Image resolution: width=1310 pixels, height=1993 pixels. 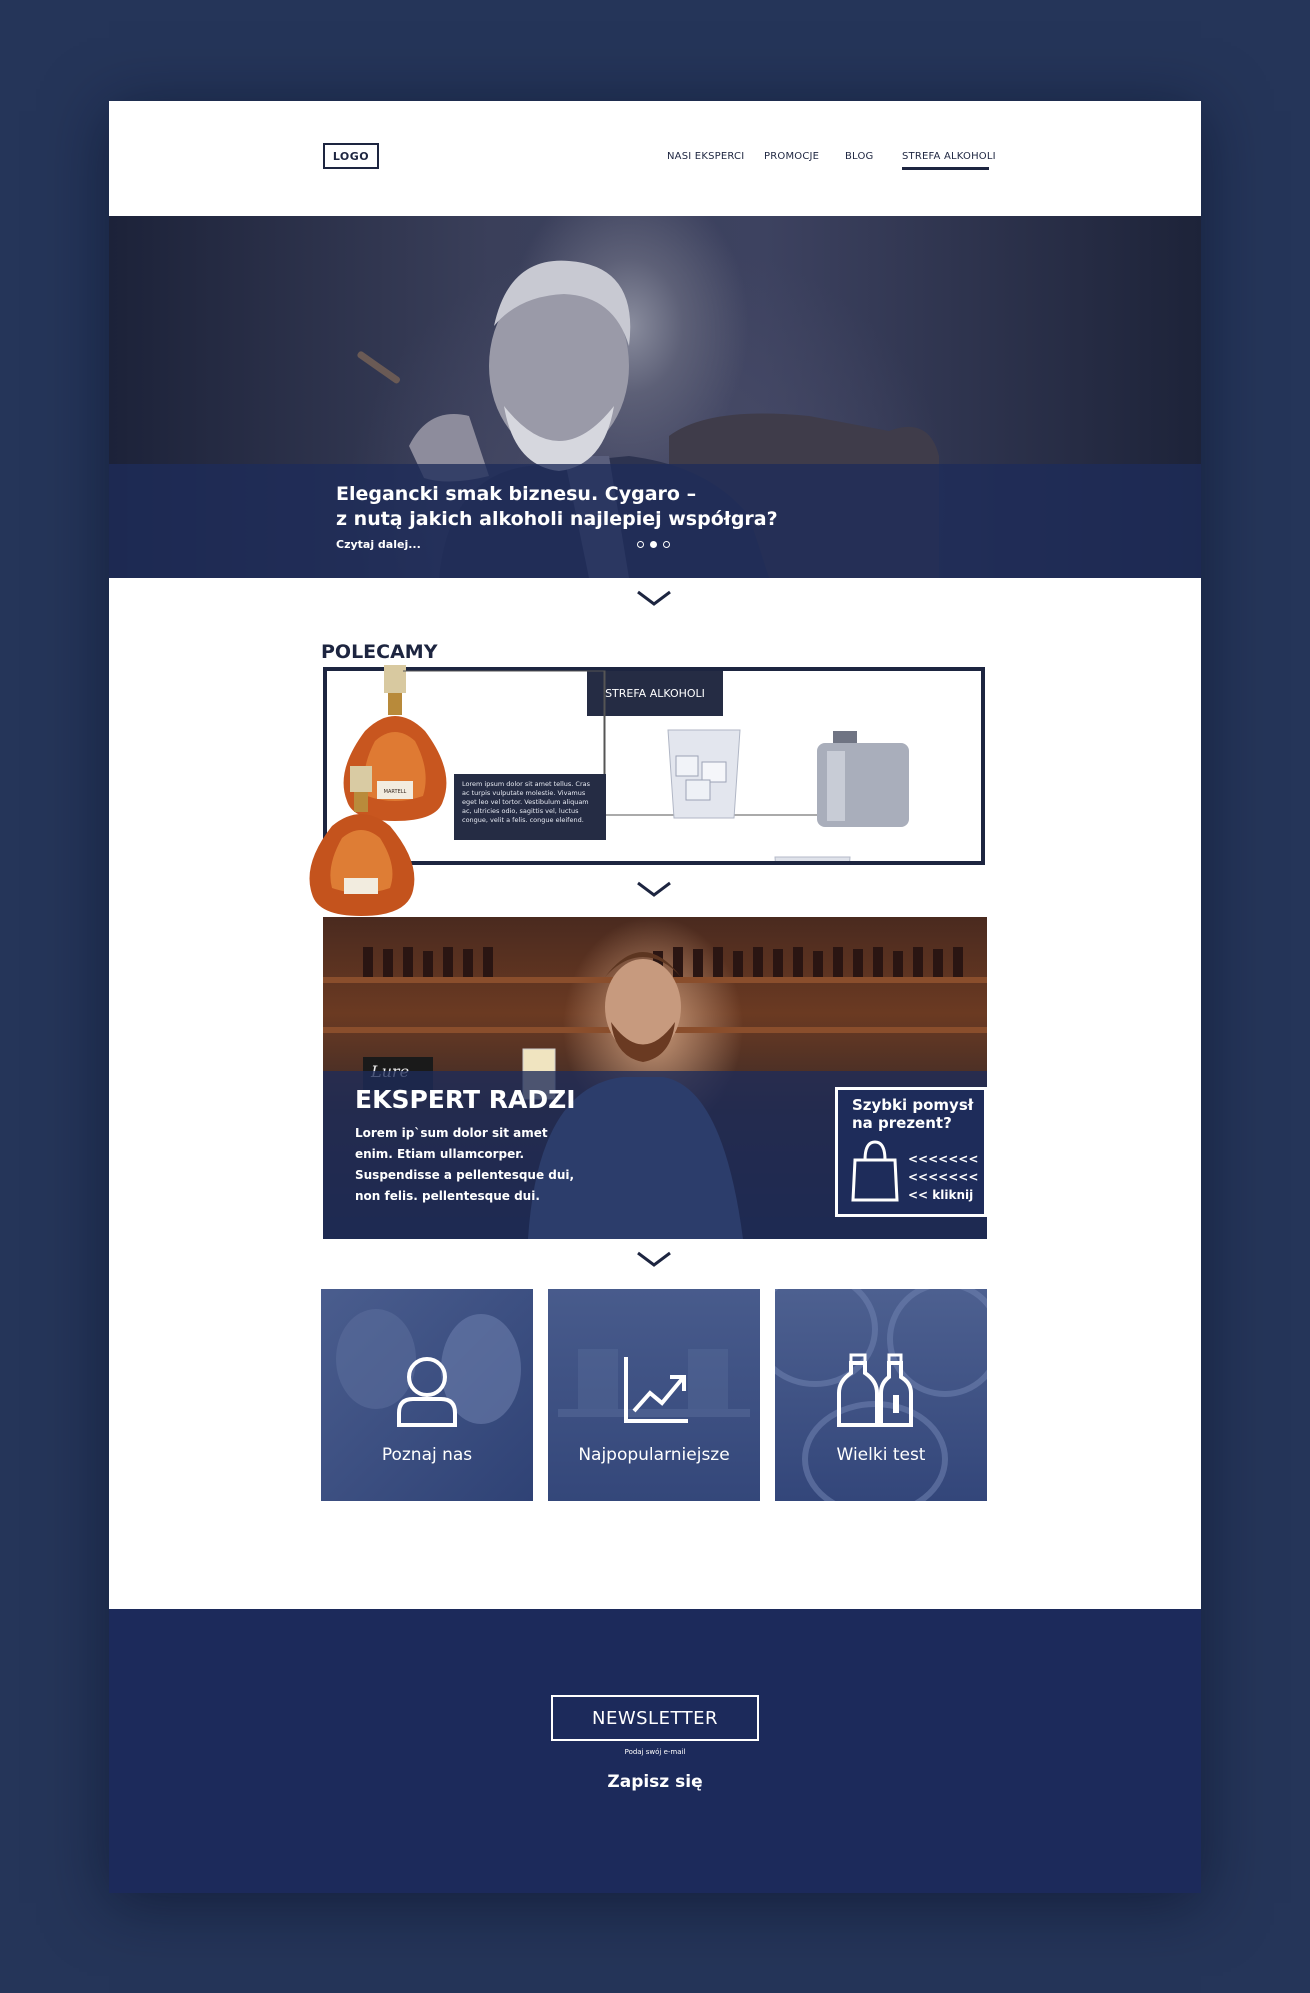 What do you see at coordinates (704, 776) in the screenshot?
I see `whisky-glass-icon` at bounding box center [704, 776].